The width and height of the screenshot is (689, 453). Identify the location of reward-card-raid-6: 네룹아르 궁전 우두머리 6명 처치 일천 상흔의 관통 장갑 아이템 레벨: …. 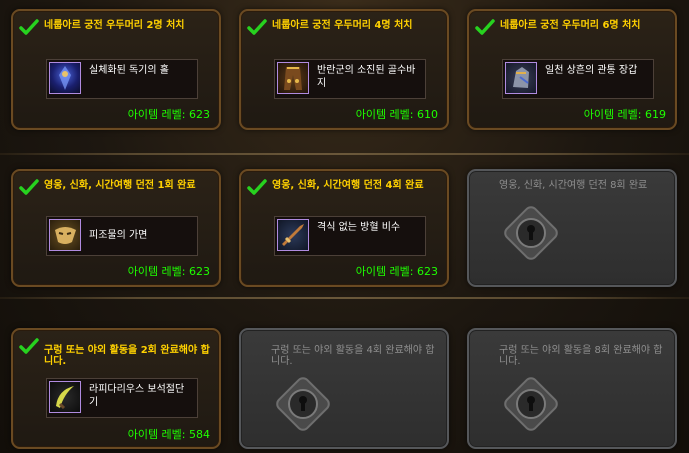
(572, 69).